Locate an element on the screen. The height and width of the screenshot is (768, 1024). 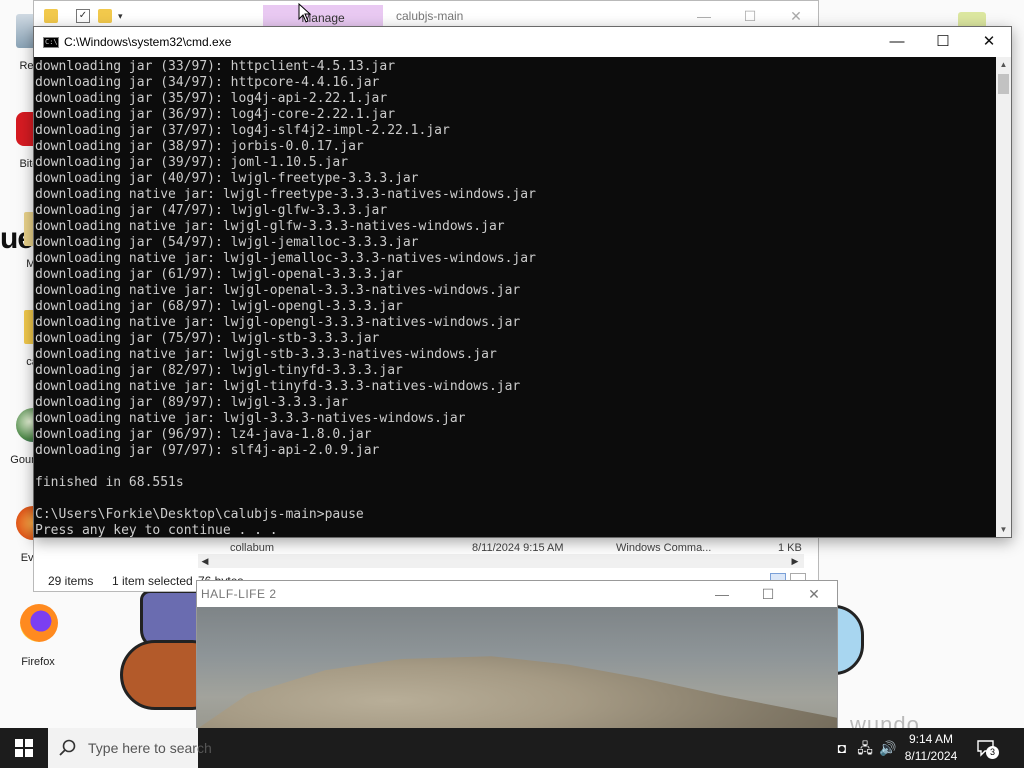
console-line: Press any key to continue . . . is located at coordinates (156, 530).